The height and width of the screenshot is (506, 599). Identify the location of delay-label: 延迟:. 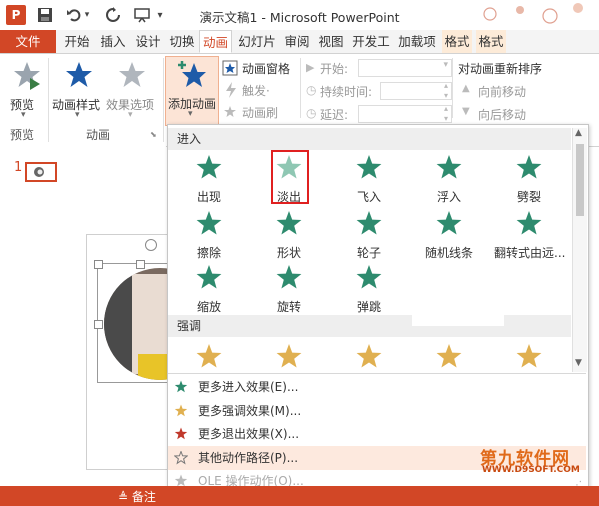
(334, 115).